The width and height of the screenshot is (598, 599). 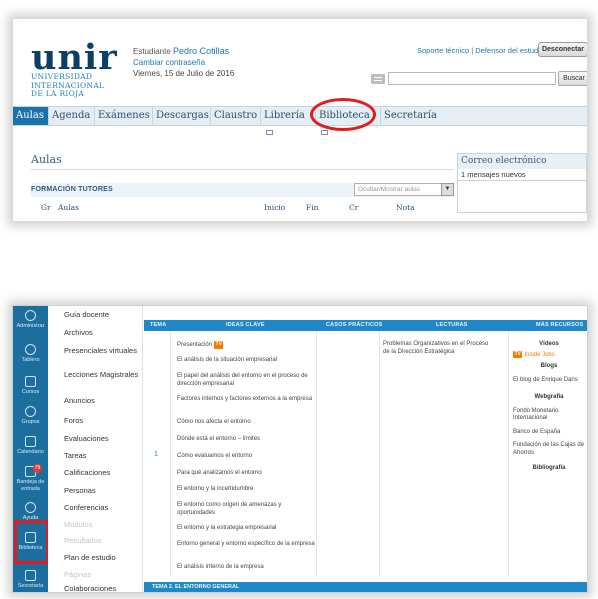 What do you see at coordinates (549, 344) in the screenshot?
I see `videos-heading: Vídeos` at bounding box center [549, 344].